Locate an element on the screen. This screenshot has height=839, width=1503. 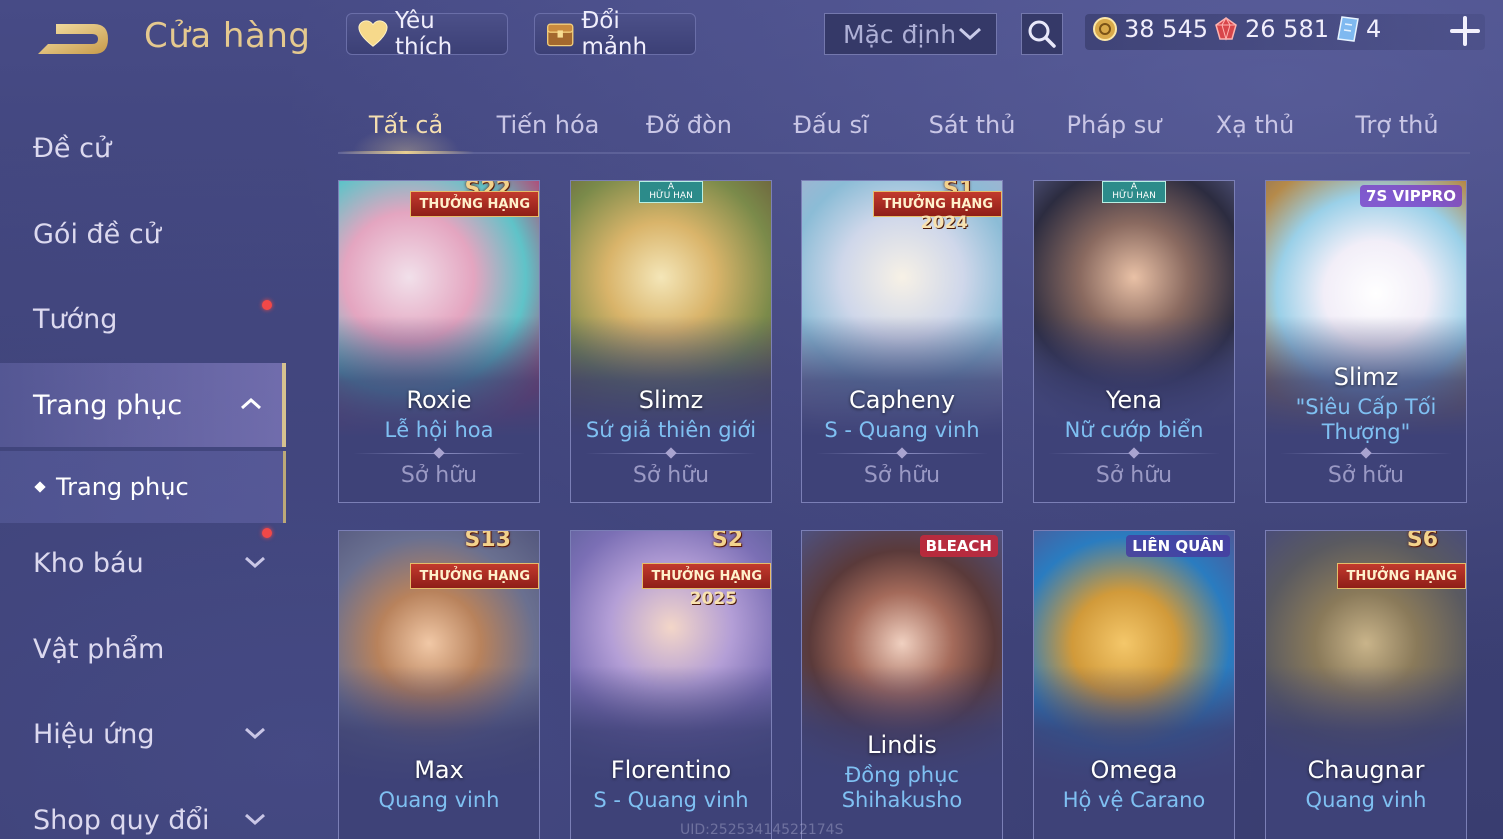
favorites-button: Yêu thích is located at coordinates (427, 34).